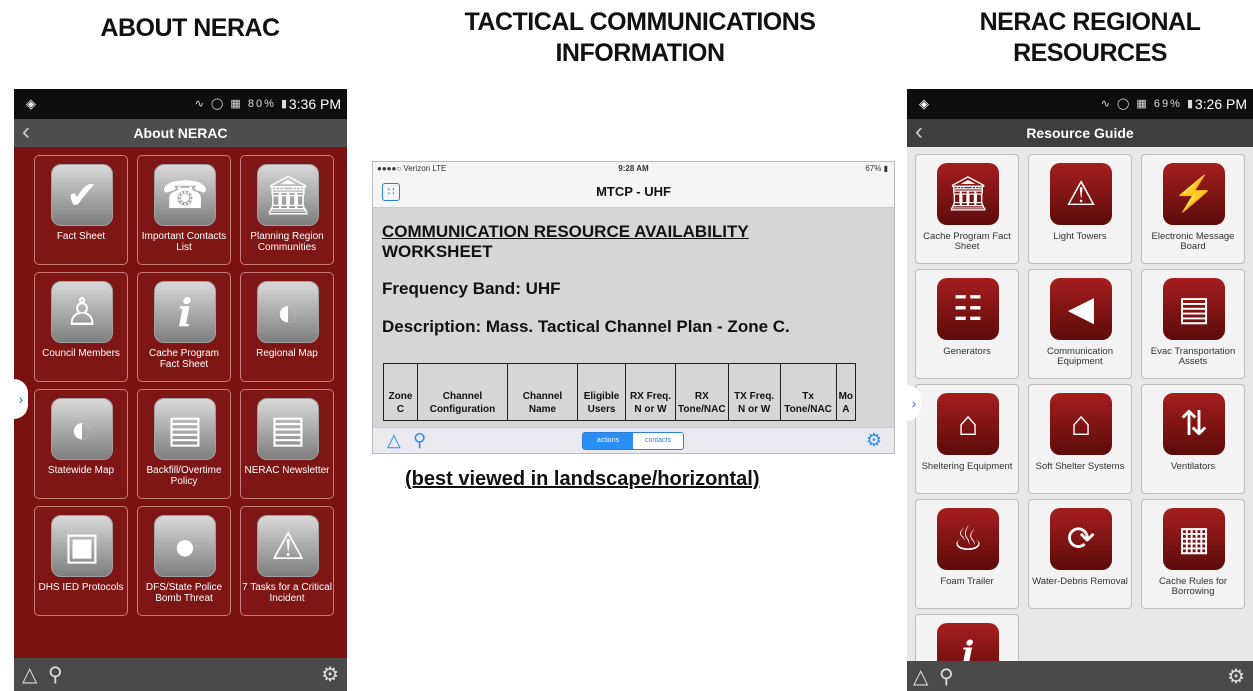 This screenshot has height=691, width=1253. What do you see at coordinates (1090, 53) in the screenshot?
I see `regional-title-line2: RESOURCES` at bounding box center [1090, 53].